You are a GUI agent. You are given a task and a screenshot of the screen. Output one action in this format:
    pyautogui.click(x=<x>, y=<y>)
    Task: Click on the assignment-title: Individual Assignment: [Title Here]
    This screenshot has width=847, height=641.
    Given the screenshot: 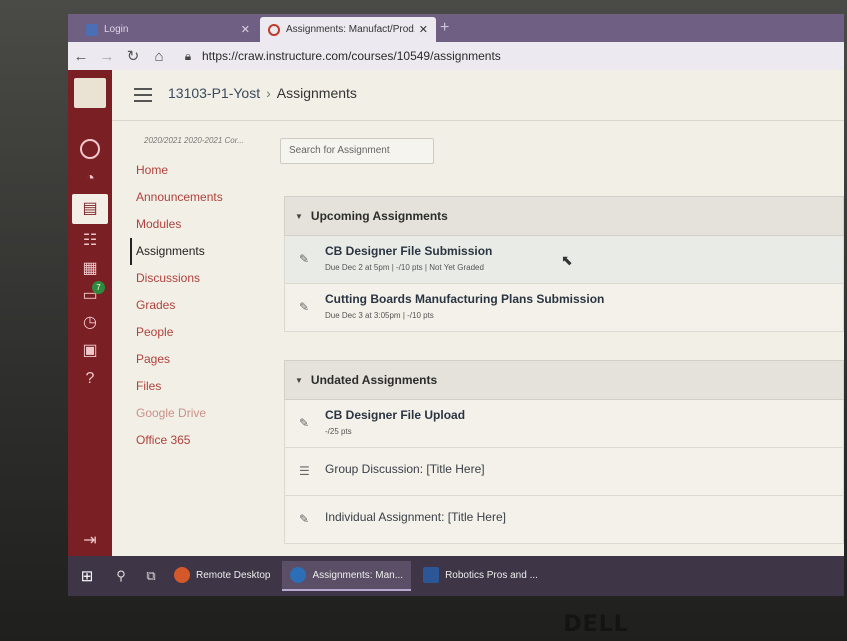 What is the action you would take?
    pyautogui.click(x=415, y=517)
    